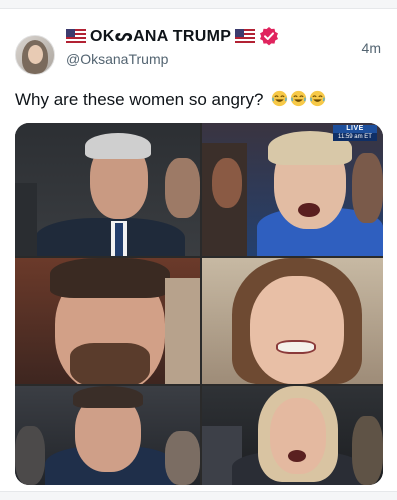 This screenshot has width=397, height=500. Describe the element at coordinates (107, 321) in the screenshot. I see `photo-man-bearded-closeup` at that location.